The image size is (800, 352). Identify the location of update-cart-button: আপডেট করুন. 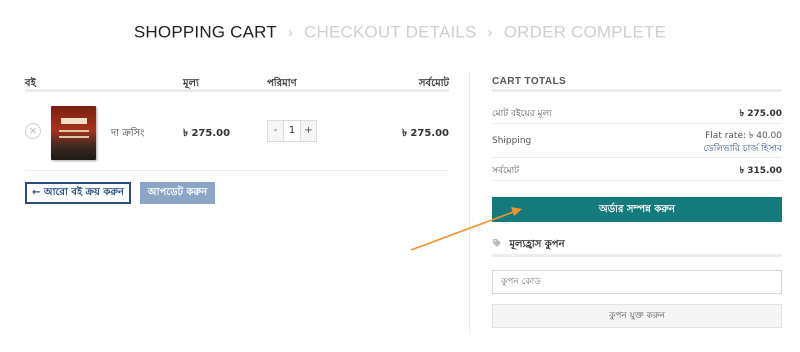
(177, 193).